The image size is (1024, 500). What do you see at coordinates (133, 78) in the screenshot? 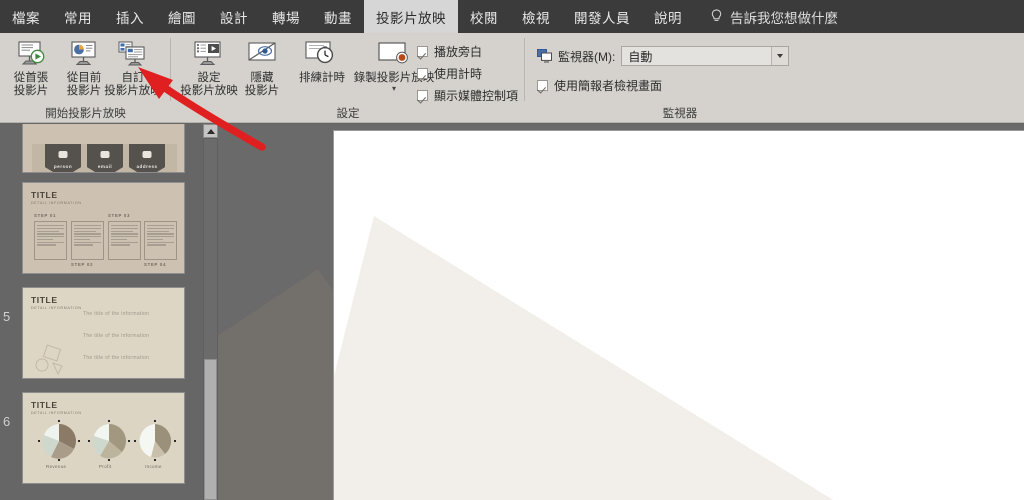
I see `custom-show-label-1: 自訂` at bounding box center [133, 78].